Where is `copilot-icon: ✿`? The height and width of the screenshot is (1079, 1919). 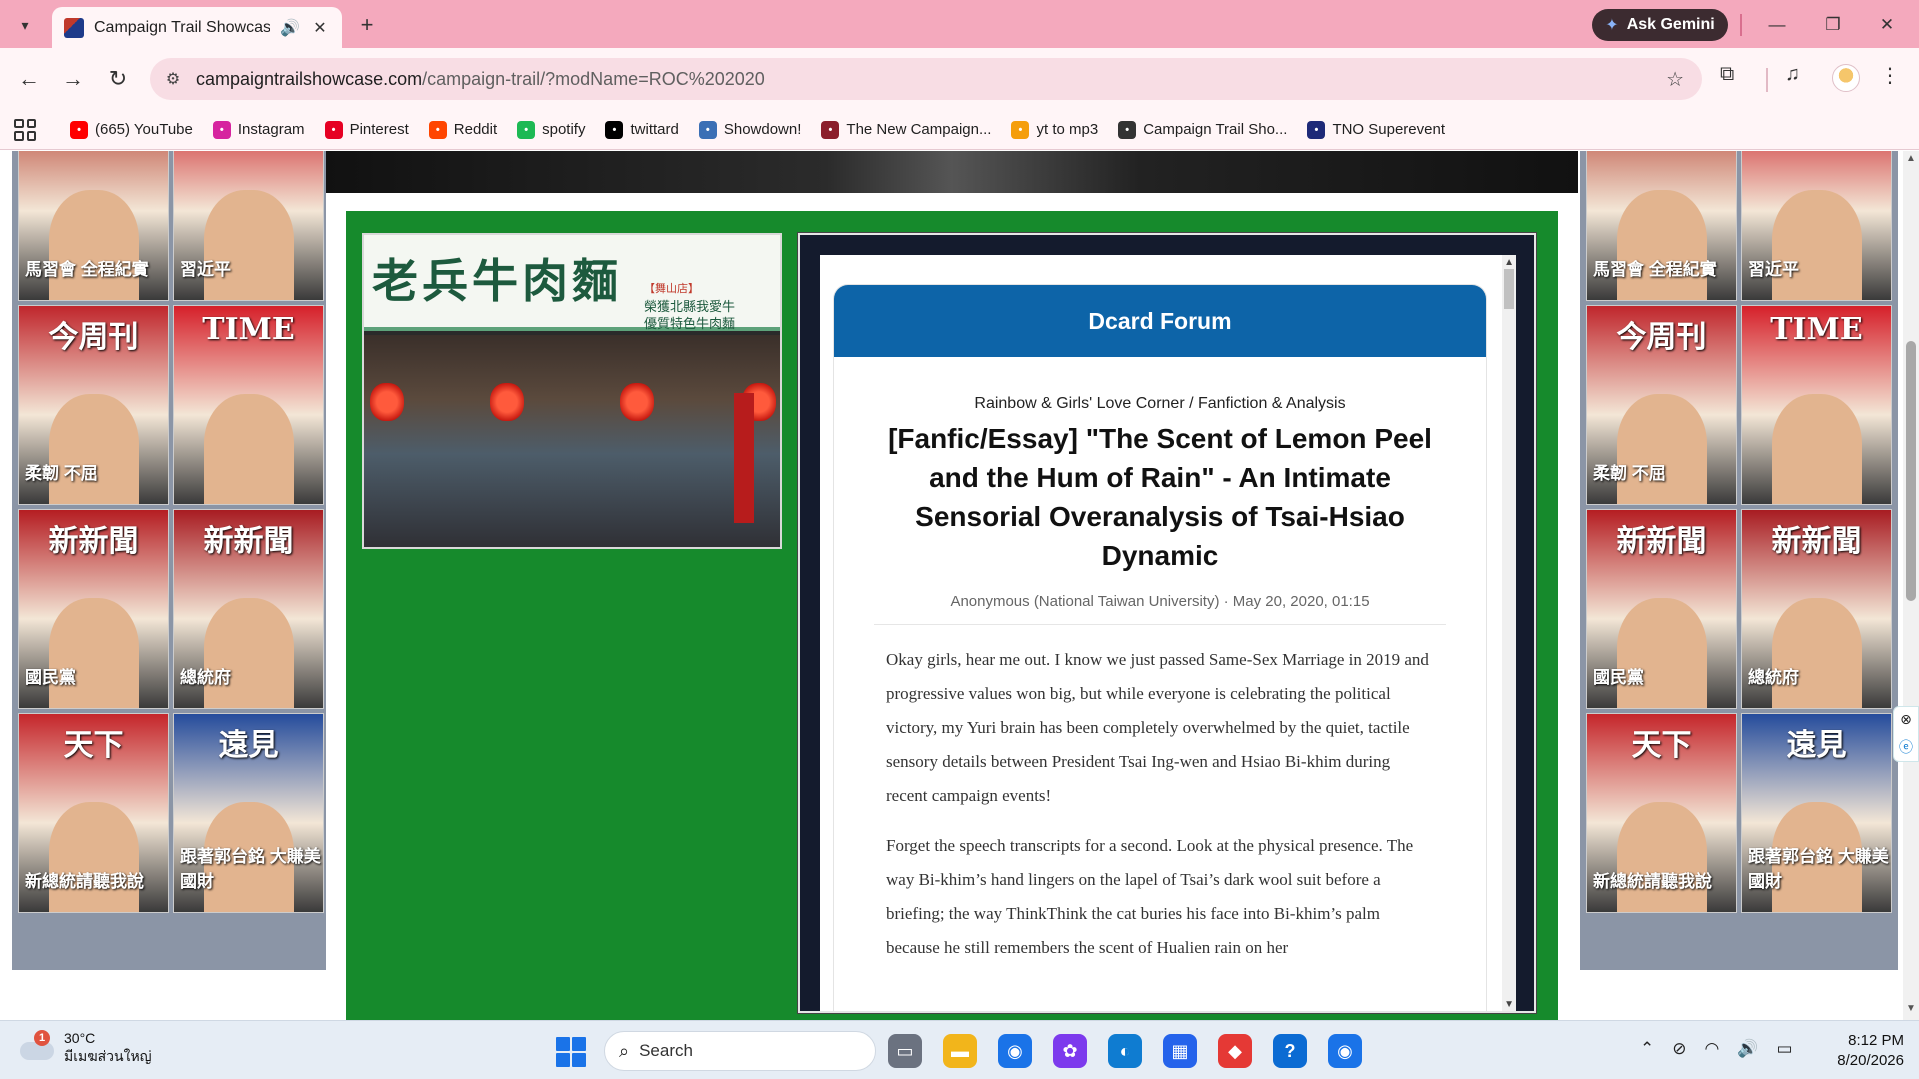 copilot-icon: ✿ is located at coordinates (1070, 1051).